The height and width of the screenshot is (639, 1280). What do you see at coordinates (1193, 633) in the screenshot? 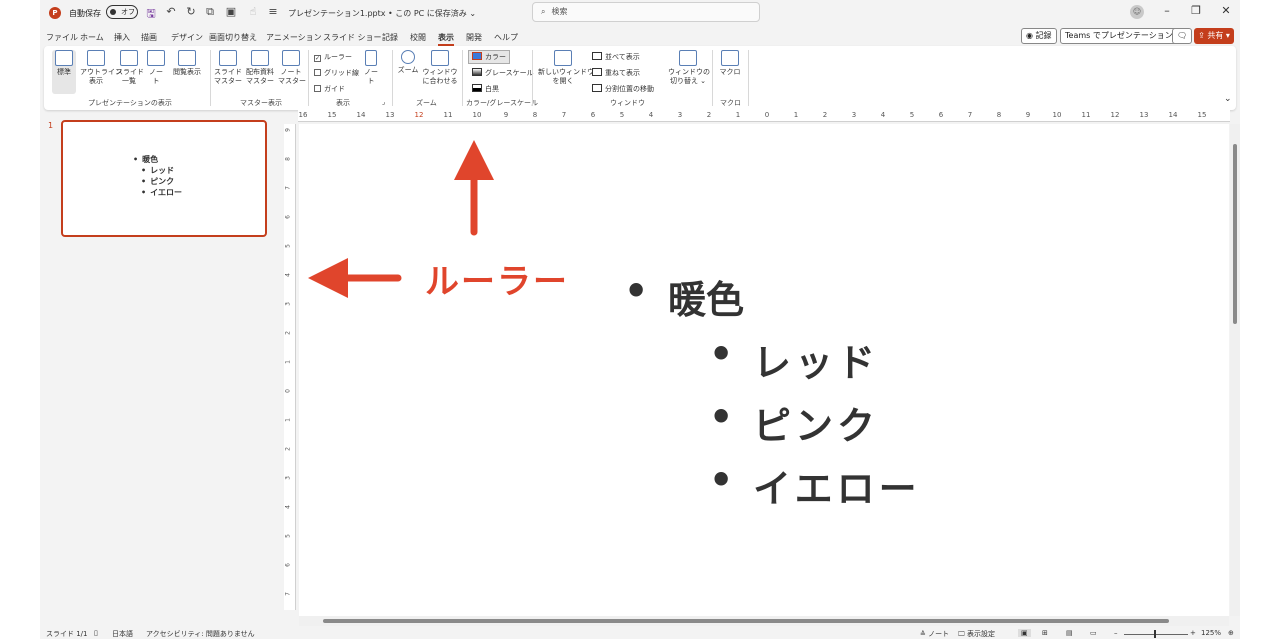
I see `zoom-in-icon: +` at bounding box center [1193, 633].